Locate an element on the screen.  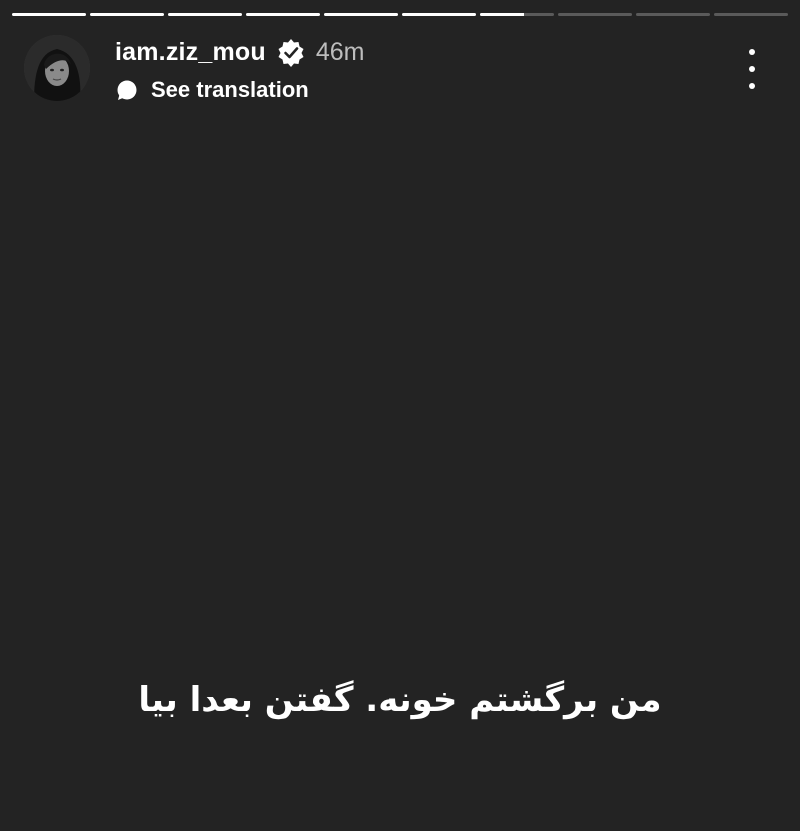
profile-avatar is located at coordinates (57, 68).